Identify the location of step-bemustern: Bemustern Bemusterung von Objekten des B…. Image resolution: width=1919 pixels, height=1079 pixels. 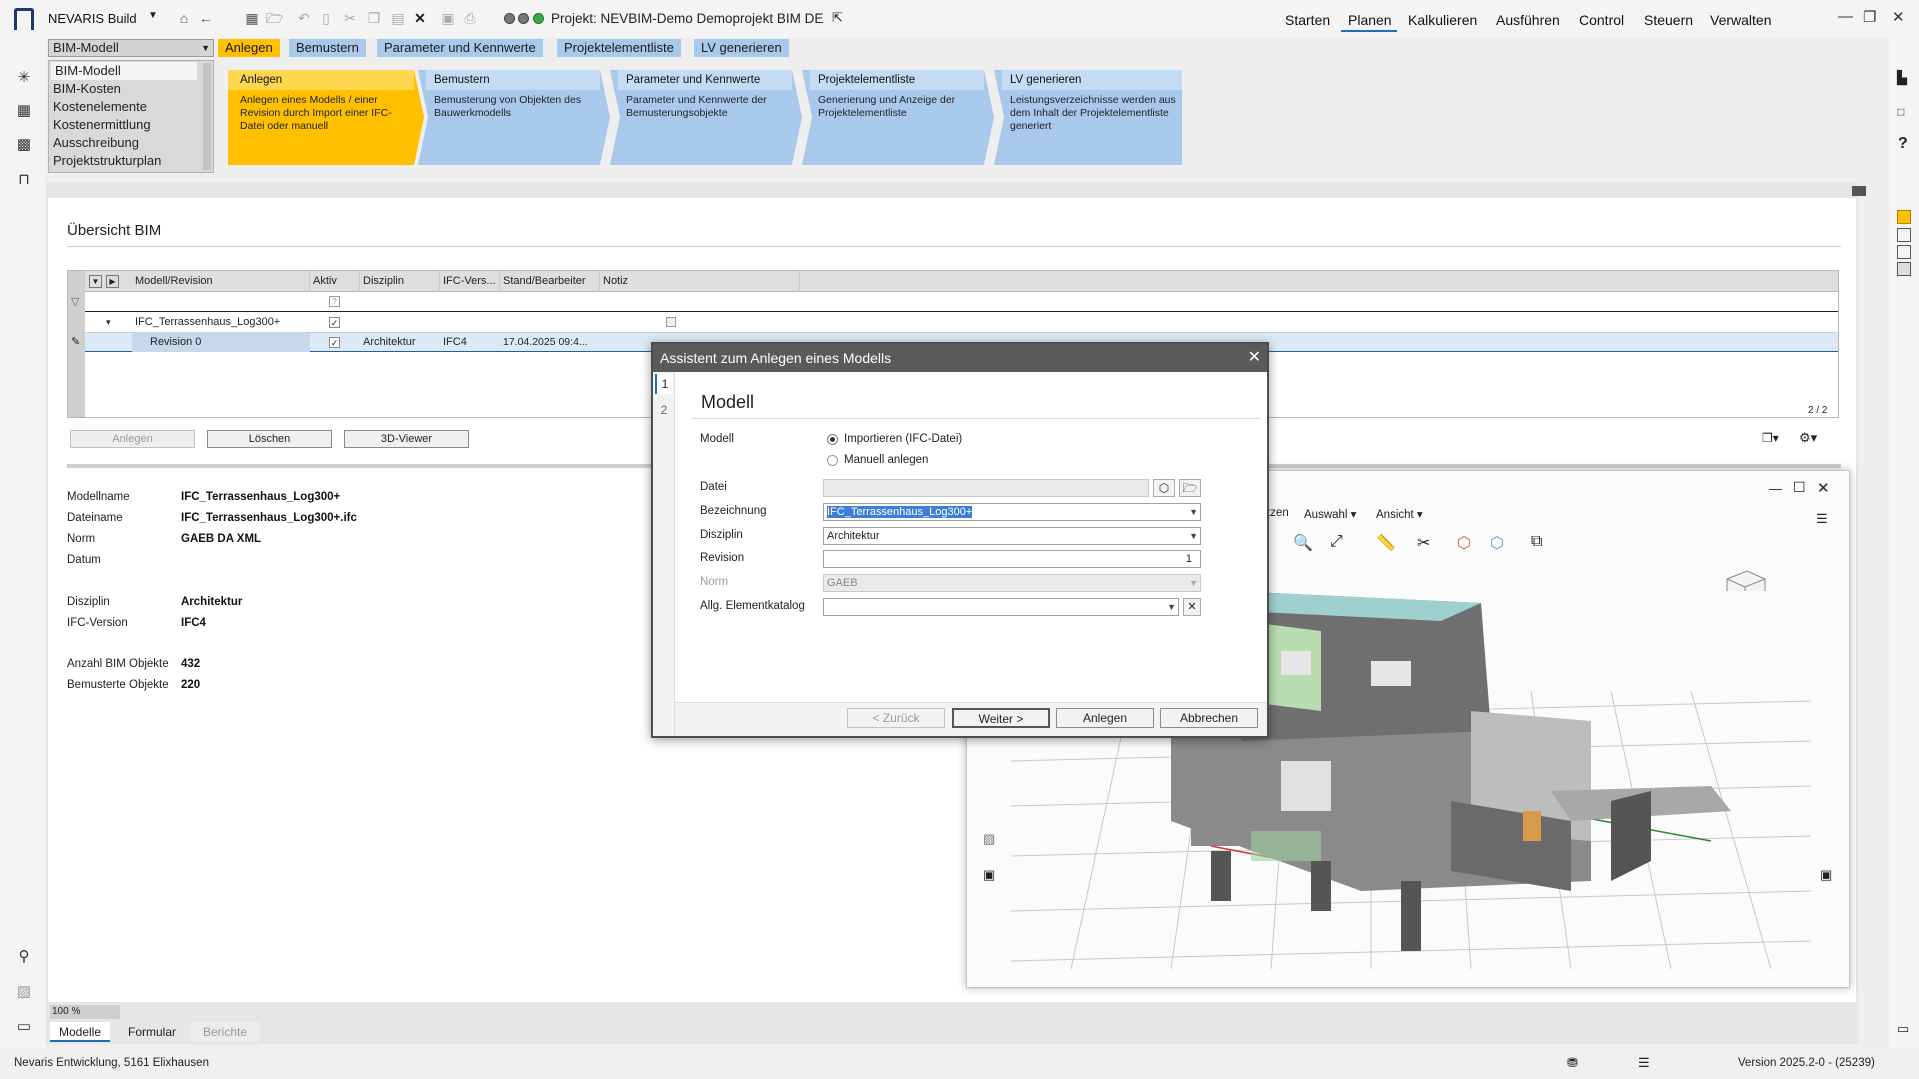
(514, 117).